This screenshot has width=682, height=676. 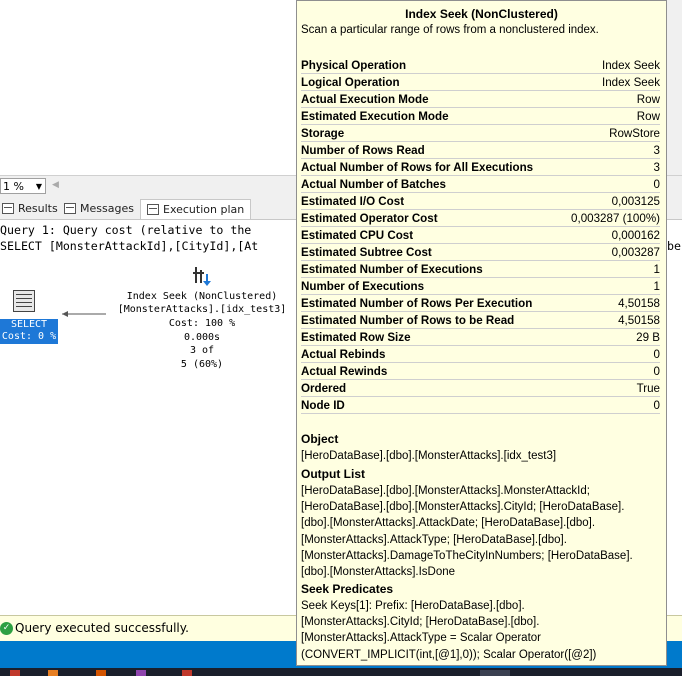 I want to click on execution-plan-icon, so click(x=153, y=209).